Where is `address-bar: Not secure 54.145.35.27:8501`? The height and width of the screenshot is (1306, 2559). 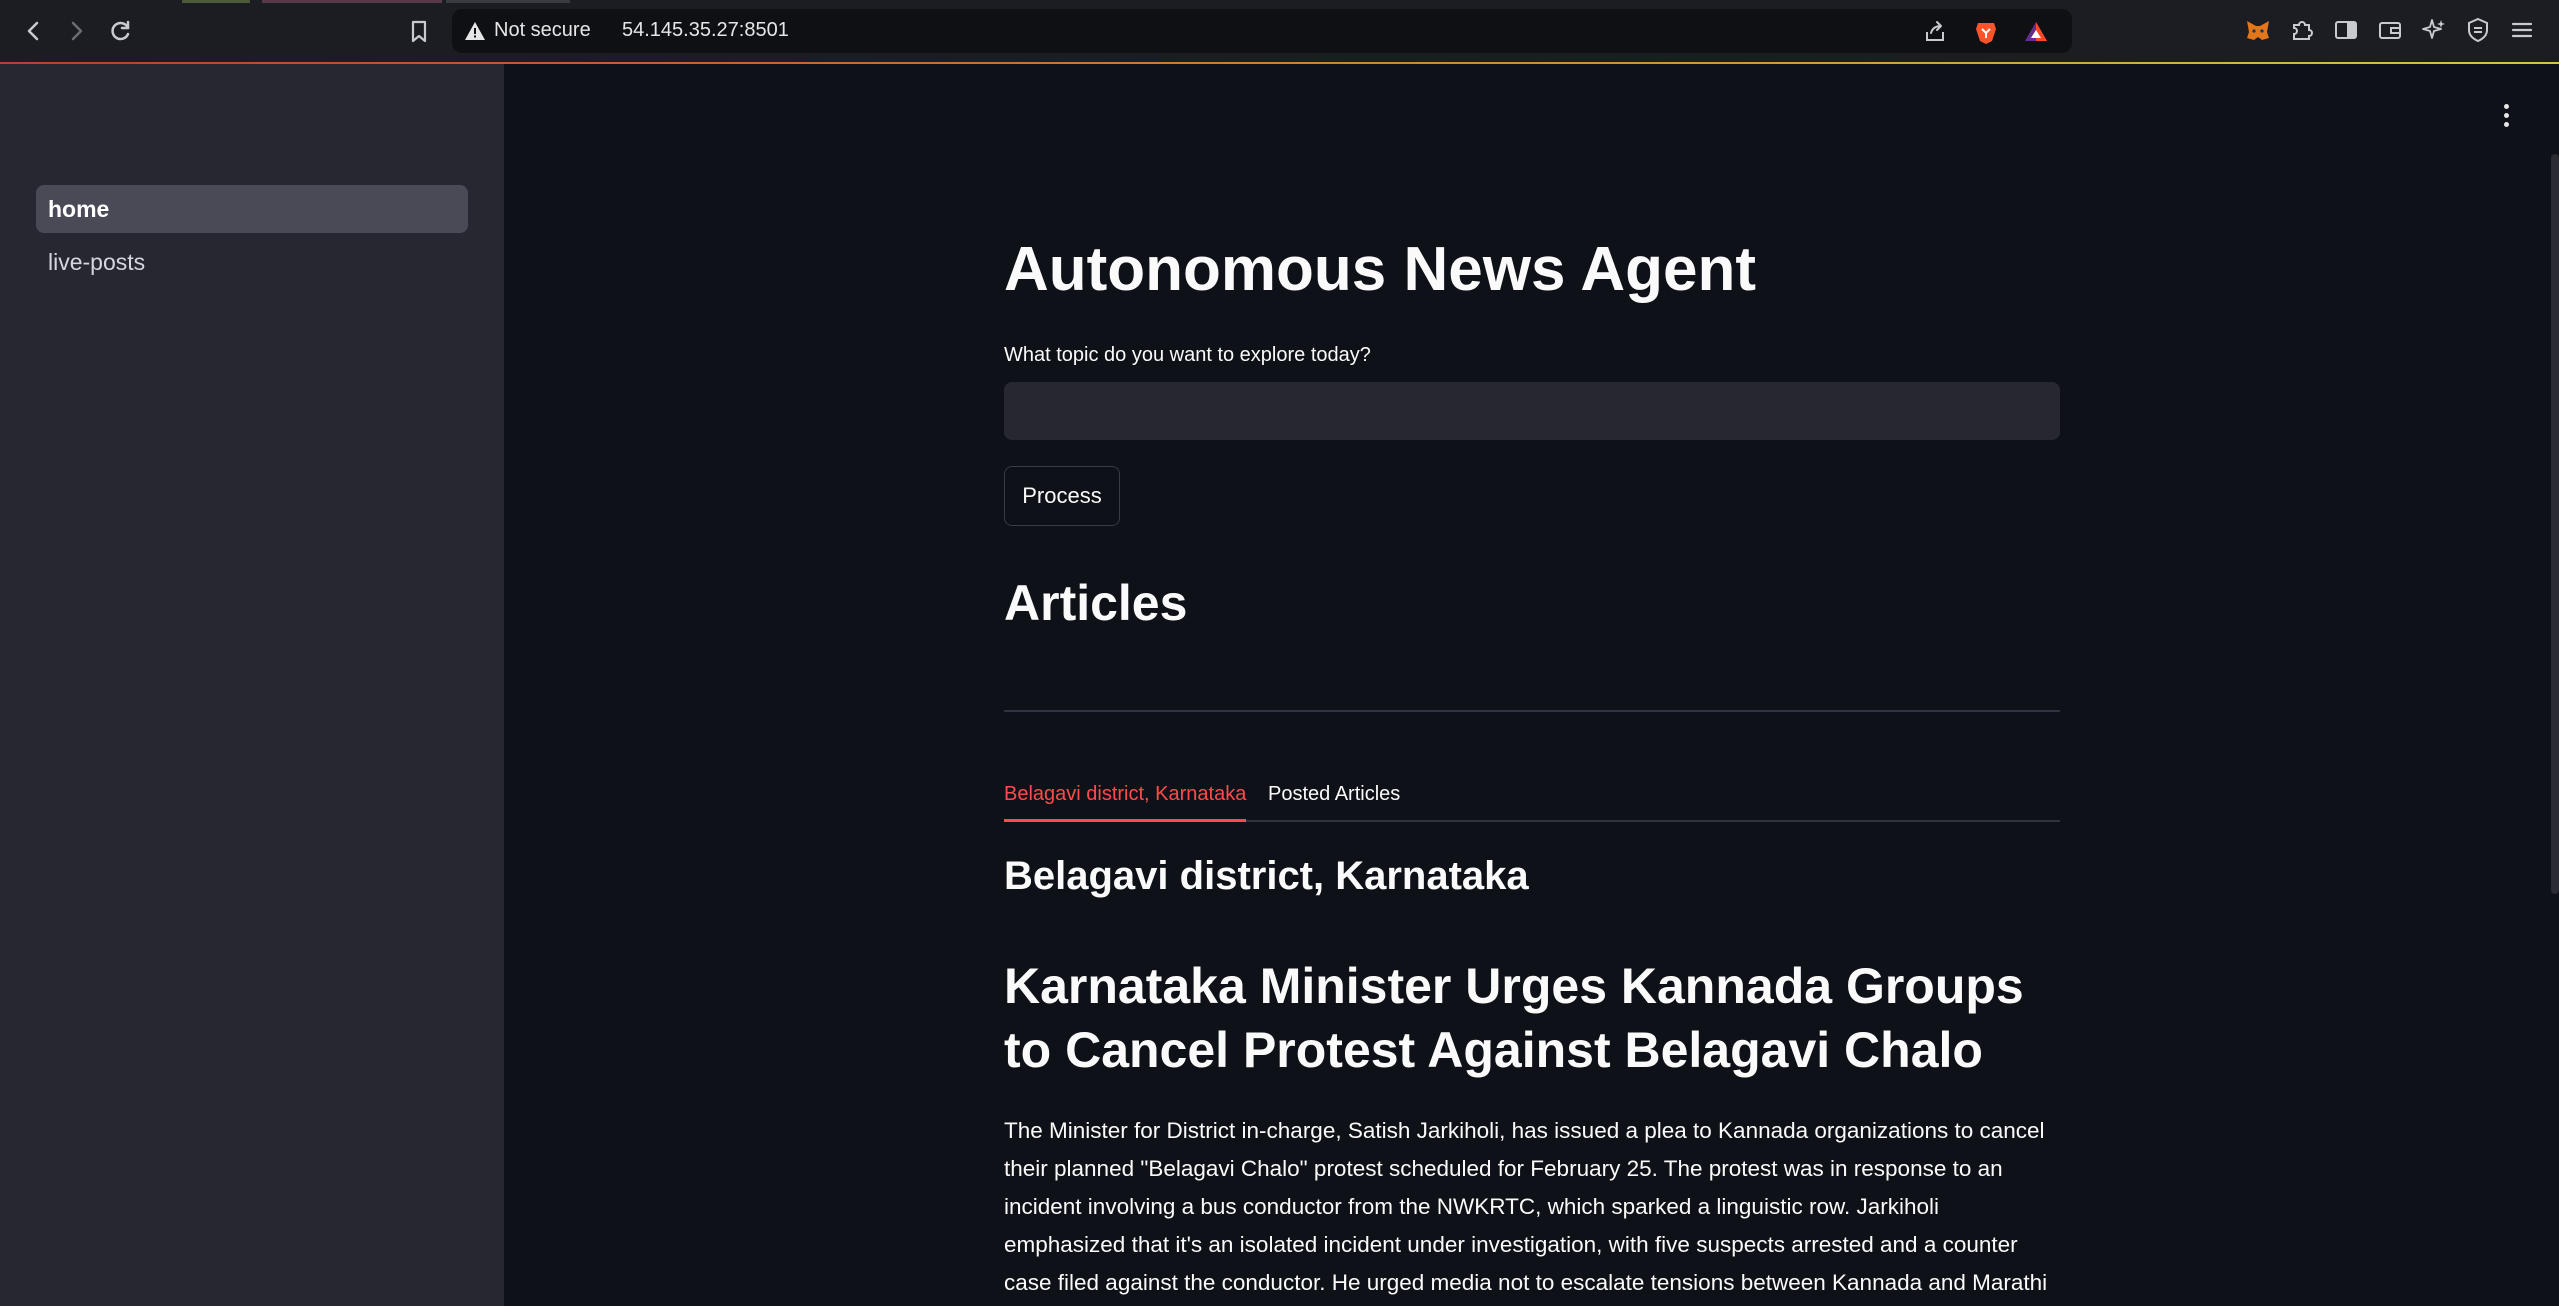 address-bar: Not secure 54.145.35.27:8501 is located at coordinates (1262, 31).